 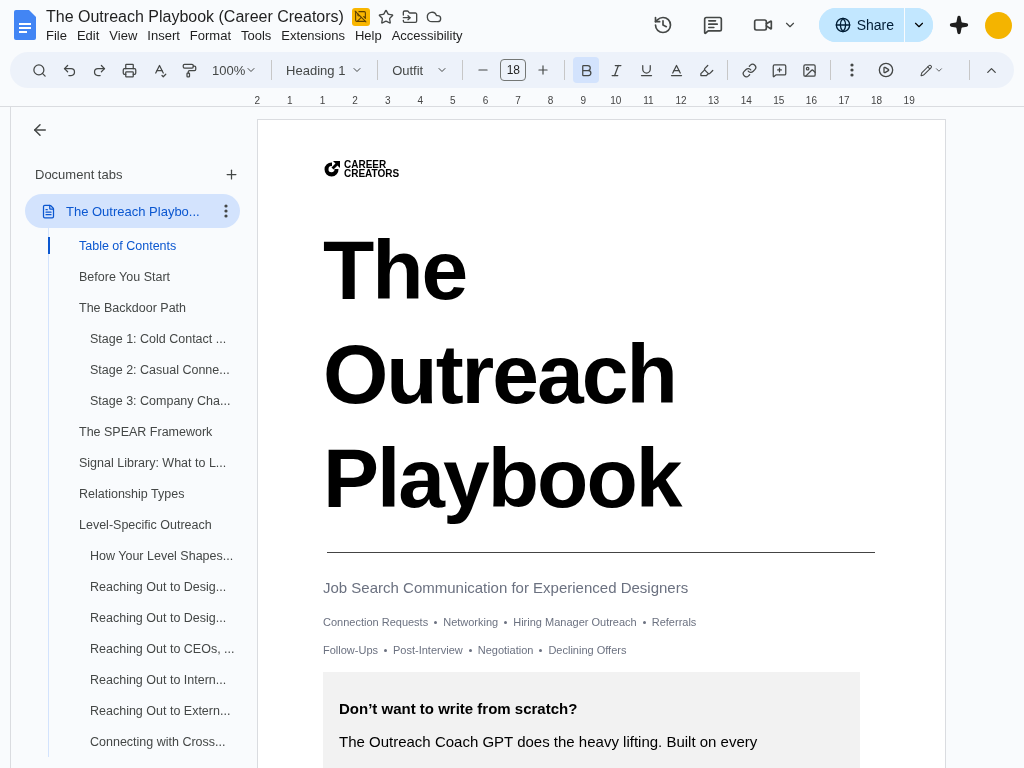 What do you see at coordinates (809, 70) in the screenshot?
I see `image-icon` at bounding box center [809, 70].